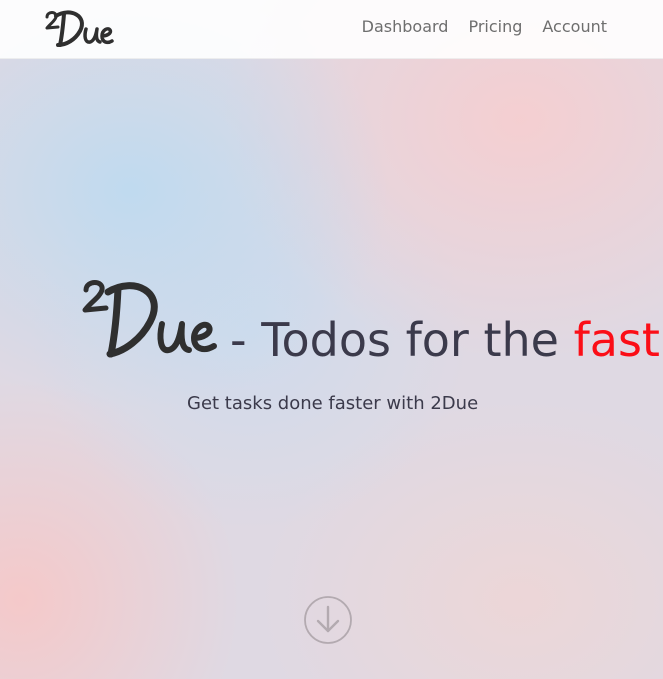 The height and width of the screenshot is (679, 663). Describe the element at coordinates (405, 26) in the screenshot. I see `nav-link-dashboard: Dashboard` at that location.